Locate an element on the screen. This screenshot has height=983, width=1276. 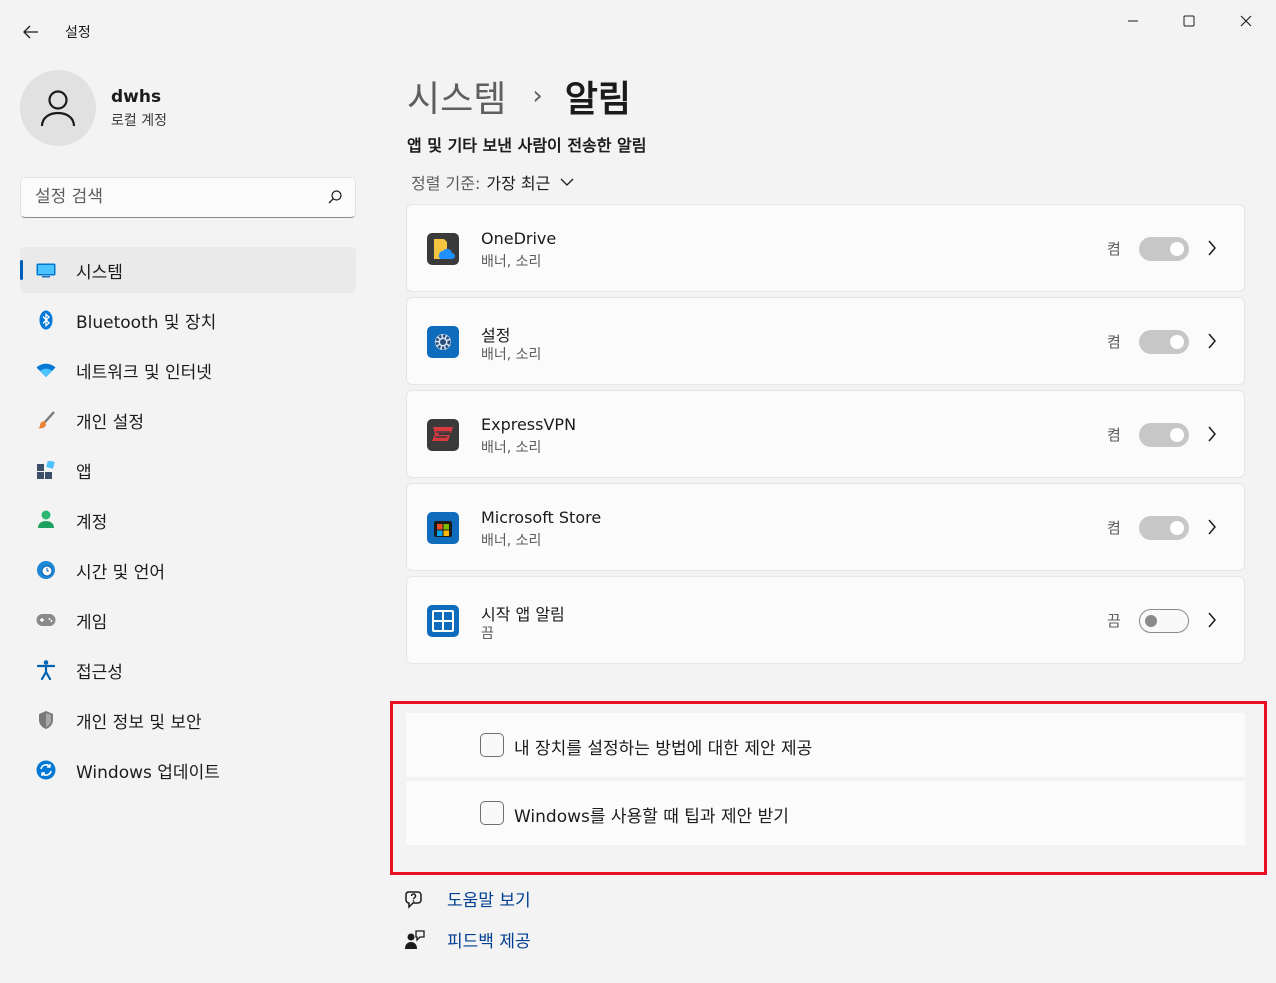
sidebar-item-bluetooth: Bluetooth 및 장치 is located at coordinates (188, 320).